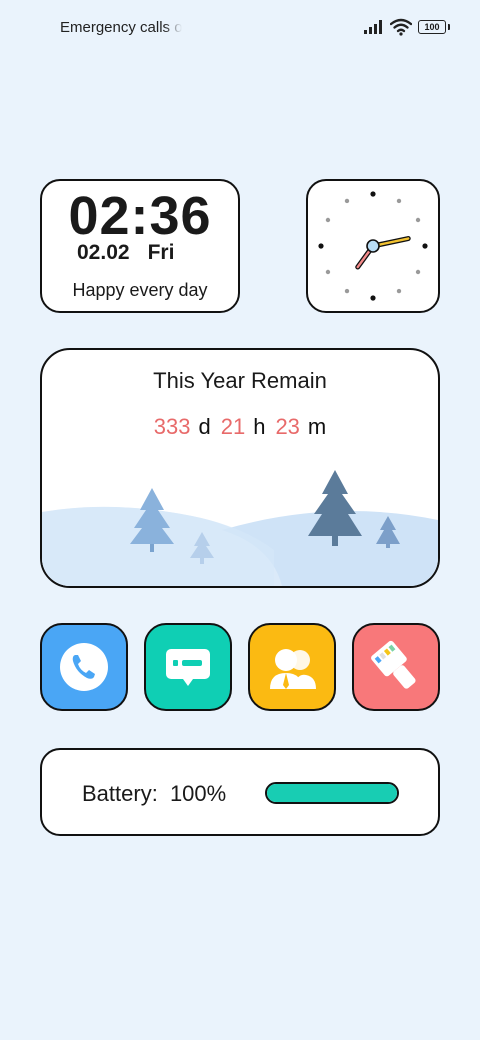  Describe the element at coordinates (259, 426) in the screenshot. I see `hours-unit: h` at that location.